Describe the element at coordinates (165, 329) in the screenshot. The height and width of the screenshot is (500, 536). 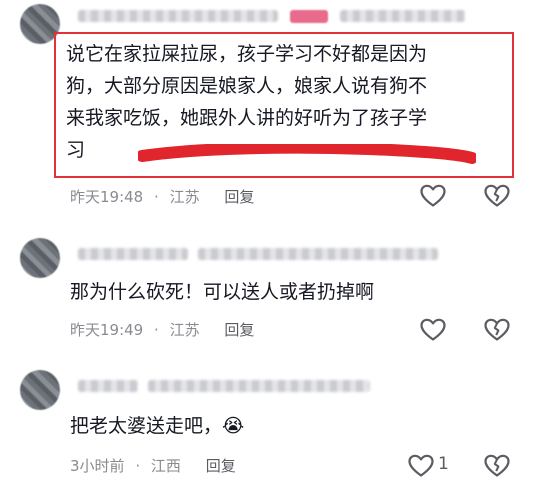
I see `comment-meta: 昨天19:49 · 江苏 回复` at that location.